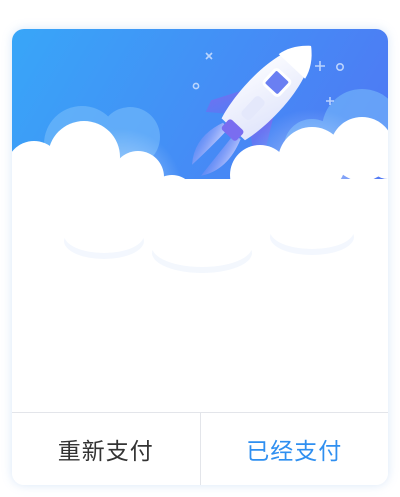  I want to click on paid-button: 已经支付, so click(295, 449).